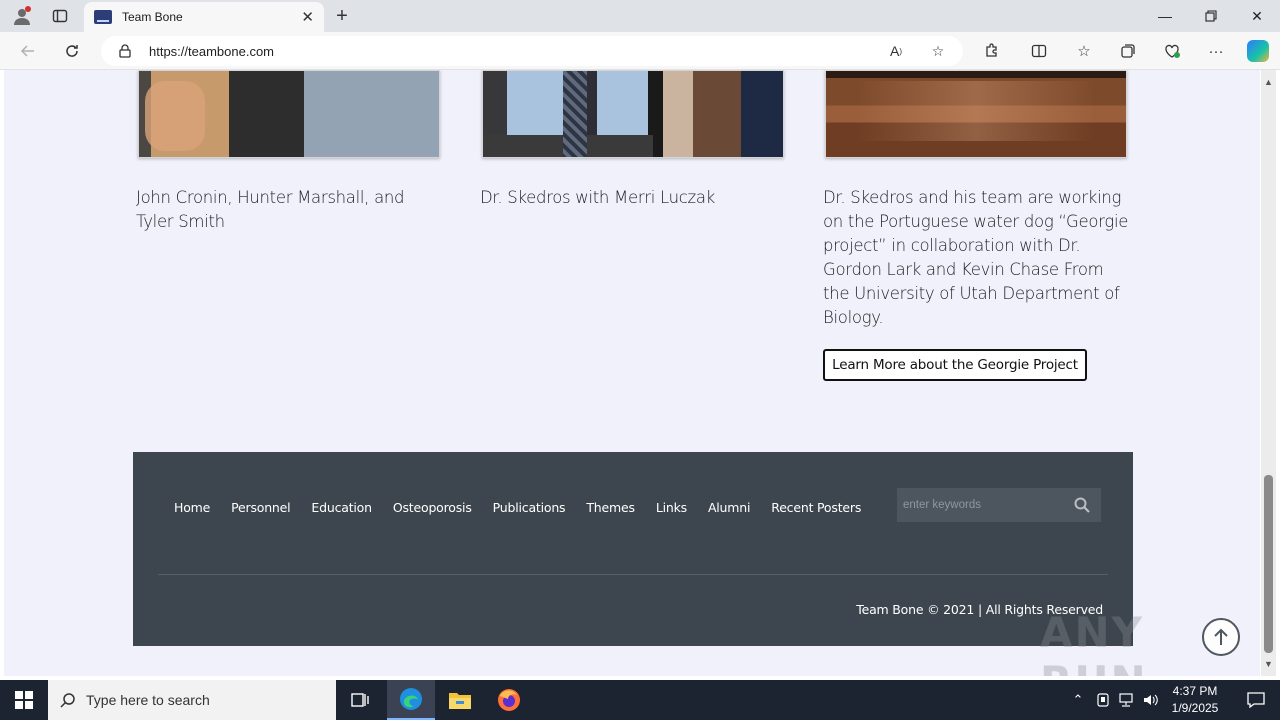 The width and height of the screenshot is (1280, 720). What do you see at coordinates (671, 507) in the screenshot?
I see `footer-link-links: Links` at bounding box center [671, 507].